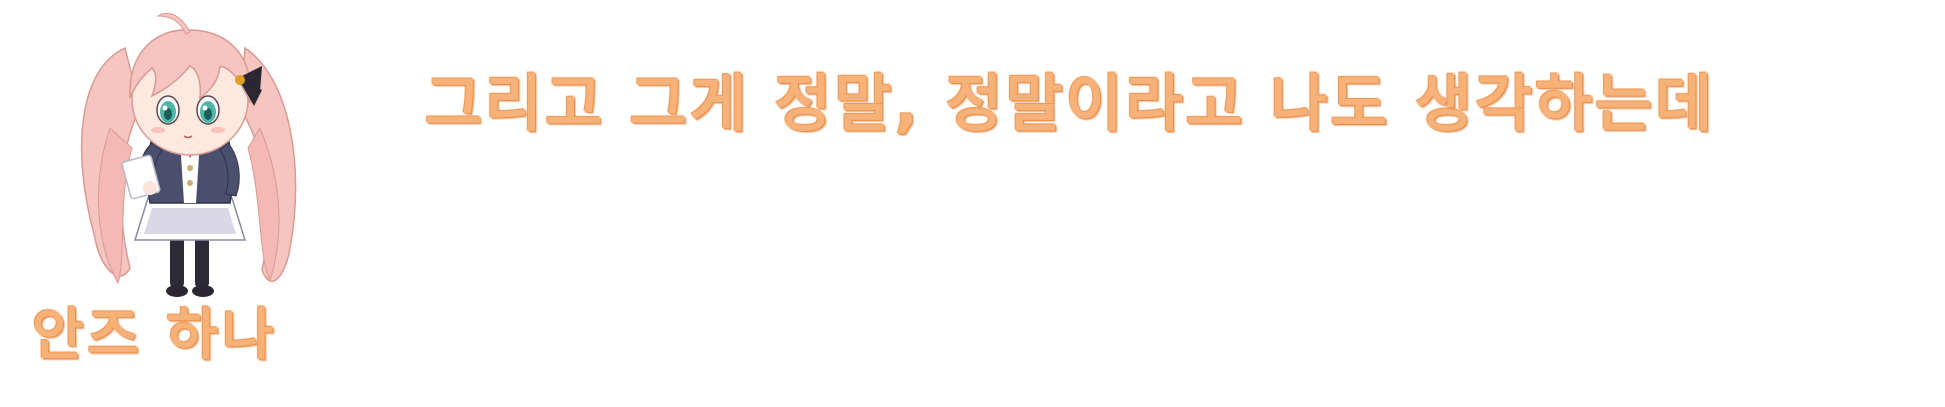  I want to click on dialogue-text: 그리고 그게 정말, 정말이라고 나도 생각하는데, so click(1069, 104).